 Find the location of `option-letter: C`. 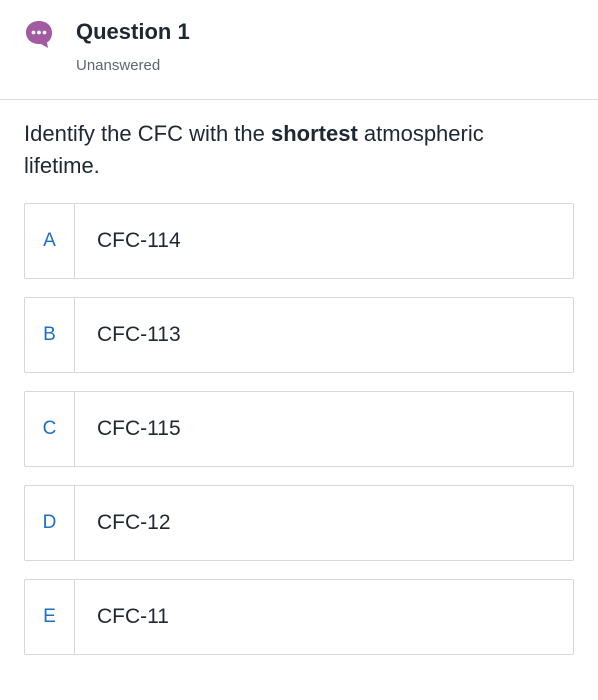

option-letter: C is located at coordinates (50, 429).